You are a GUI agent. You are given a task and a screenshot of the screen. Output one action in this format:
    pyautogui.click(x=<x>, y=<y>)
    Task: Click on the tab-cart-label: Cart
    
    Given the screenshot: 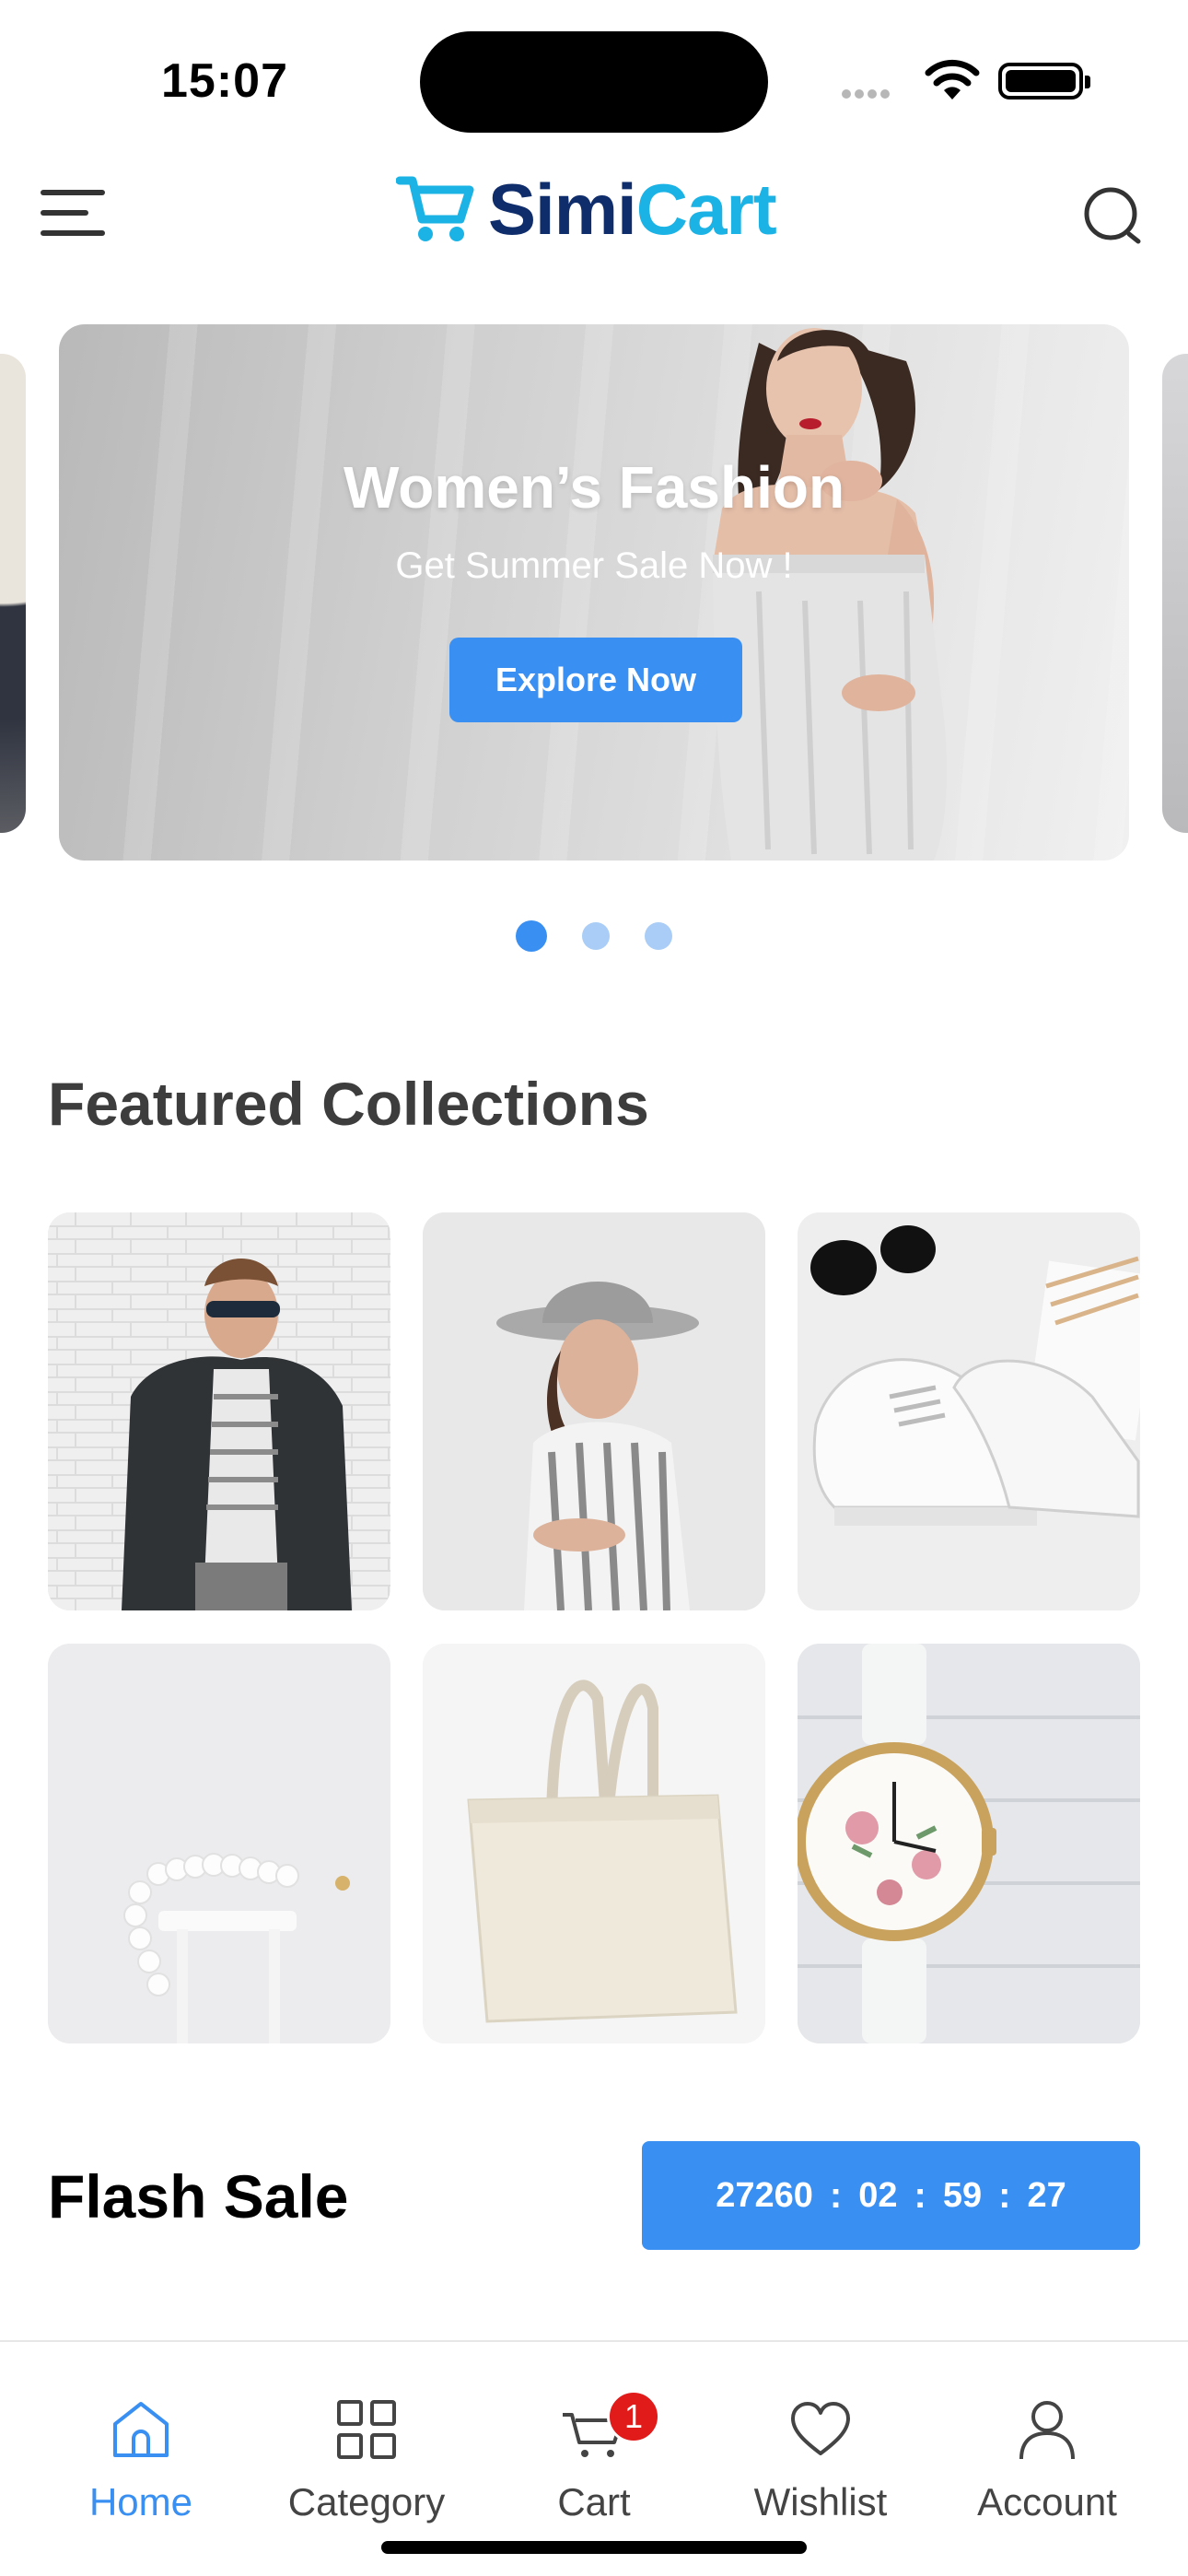 What is the action you would take?
    pyautogui.click(x=594, y=2501)
    